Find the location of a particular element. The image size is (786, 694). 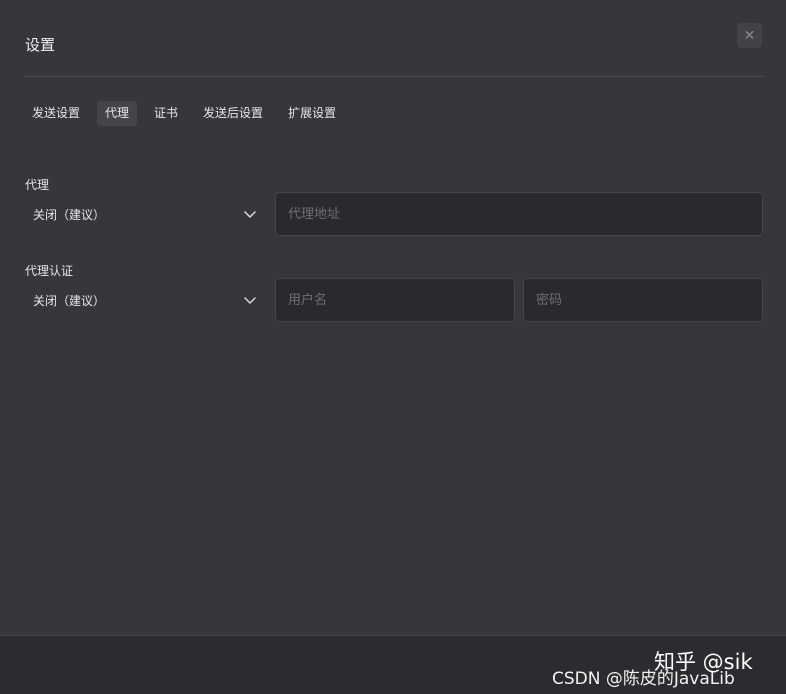

proxy-label: 代理 is located at coordinates (37, 185).